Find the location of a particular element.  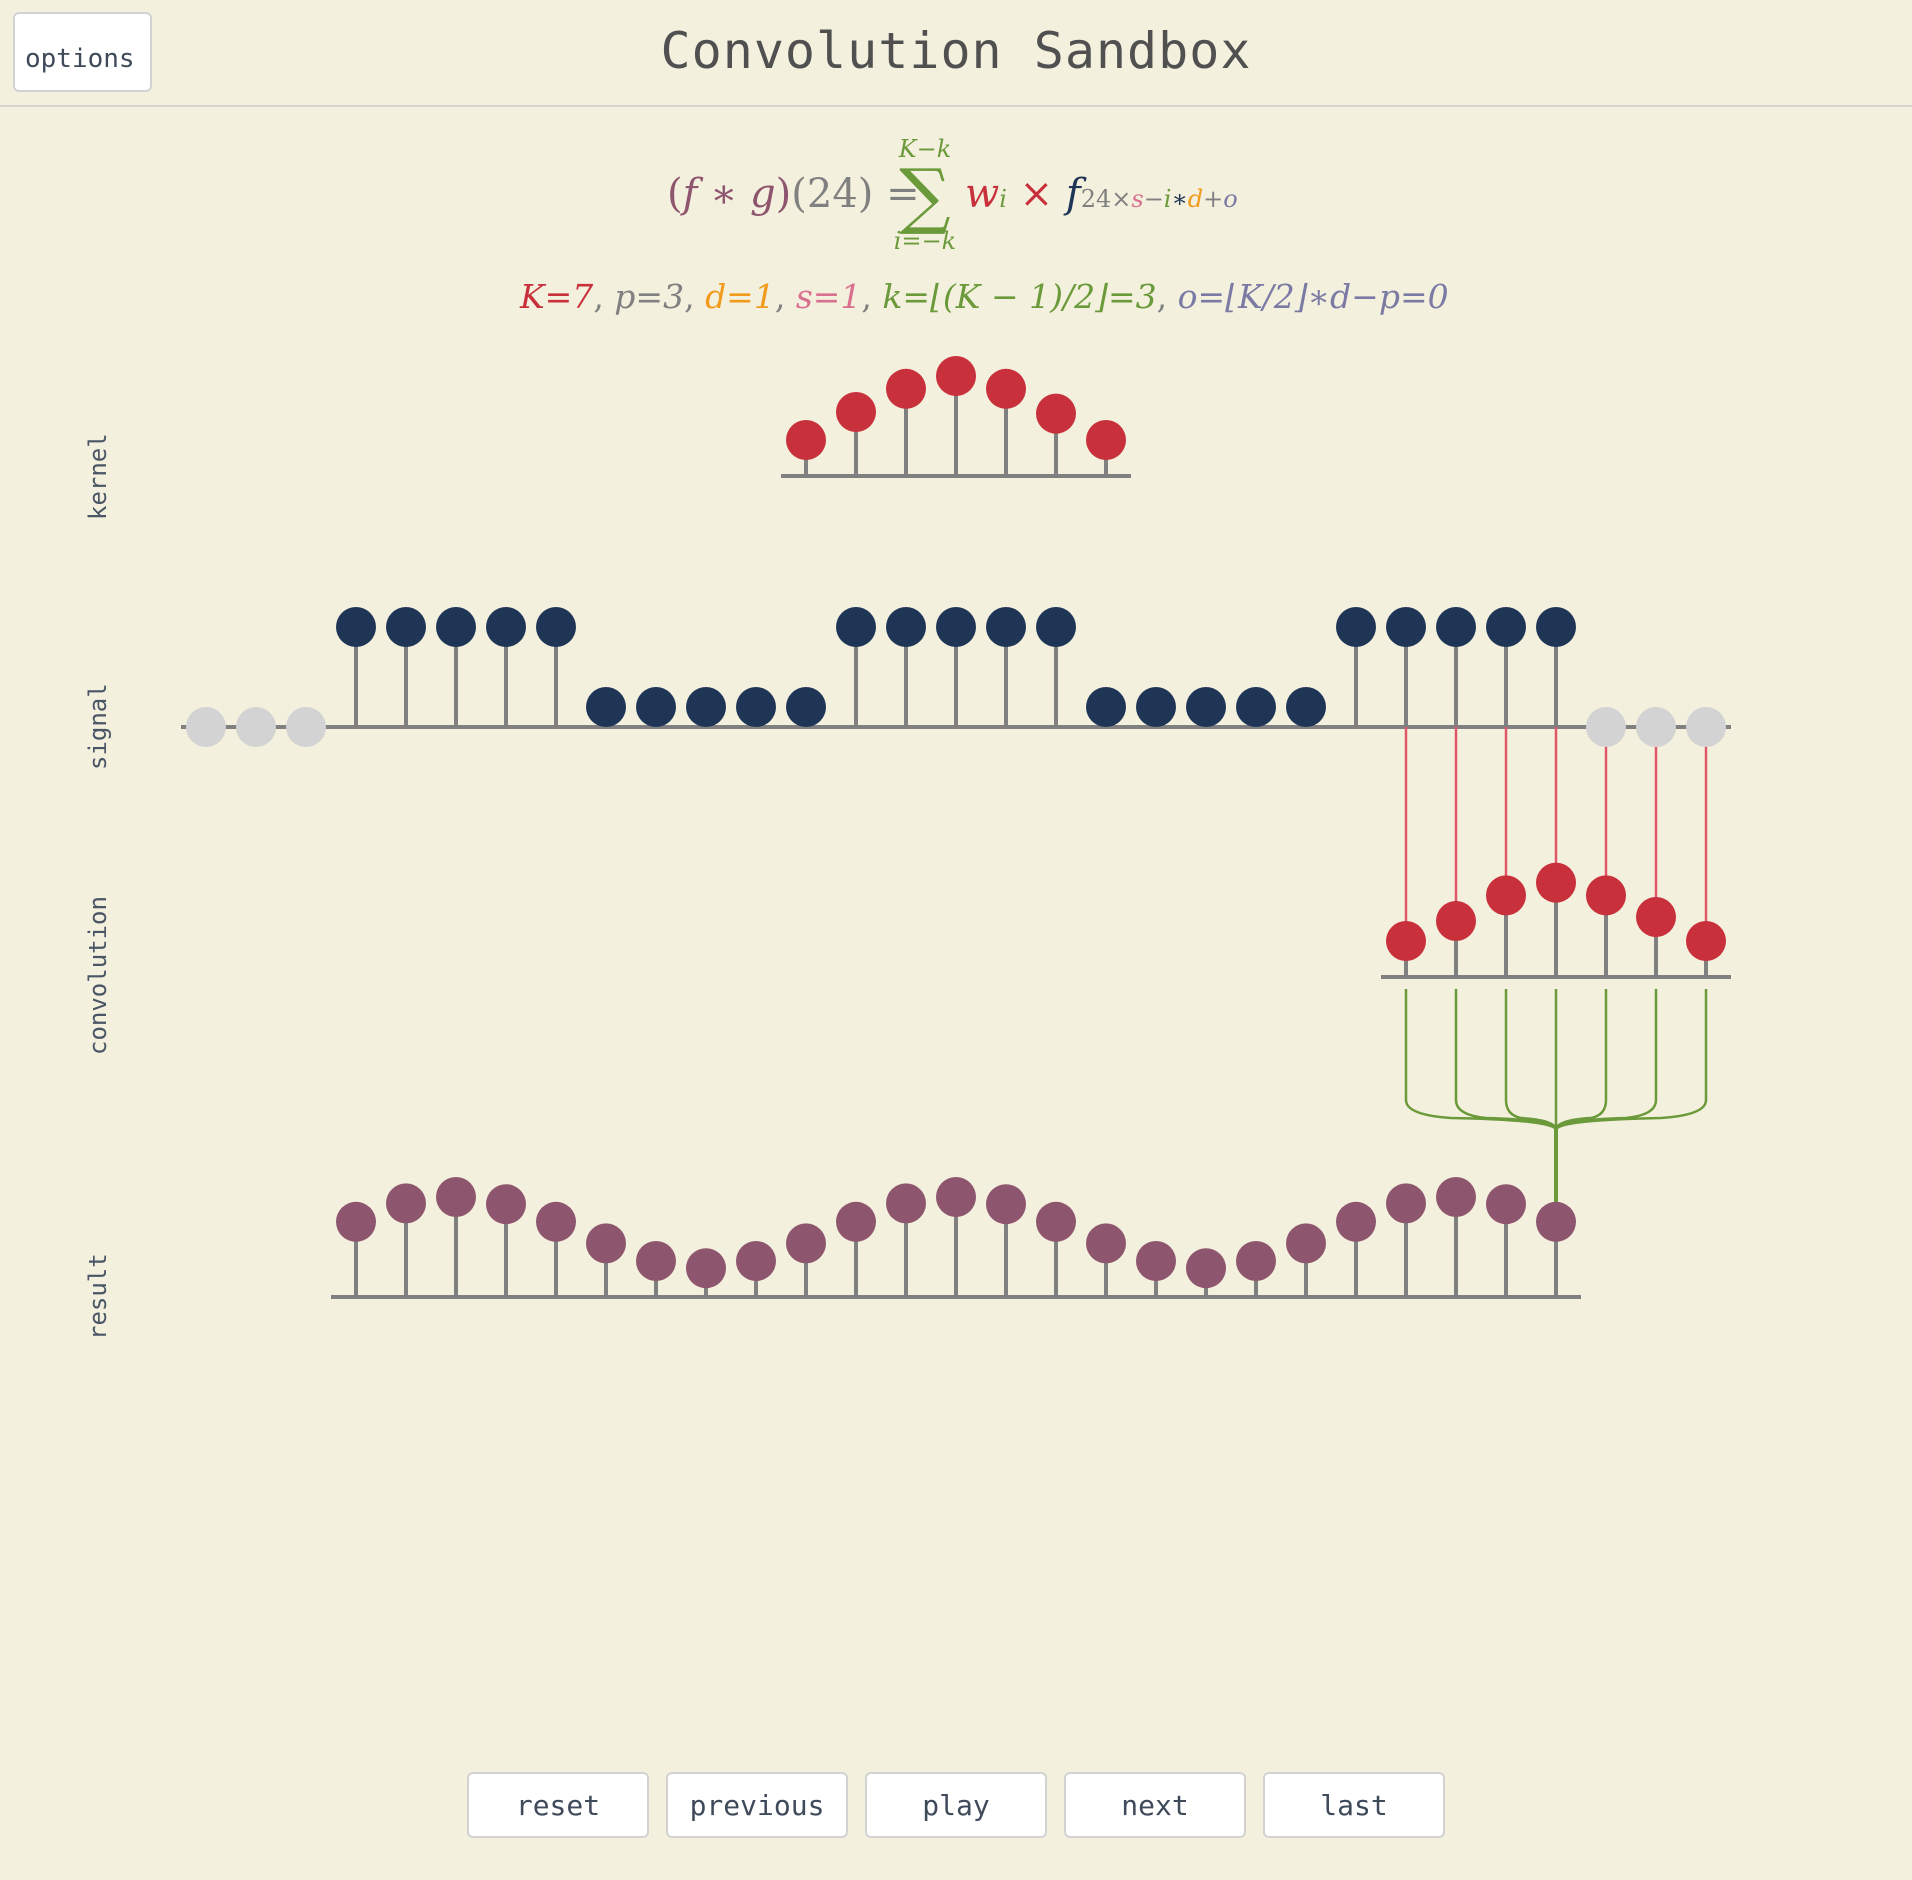

reset-button: reset is located at coordinates (558, 1805).